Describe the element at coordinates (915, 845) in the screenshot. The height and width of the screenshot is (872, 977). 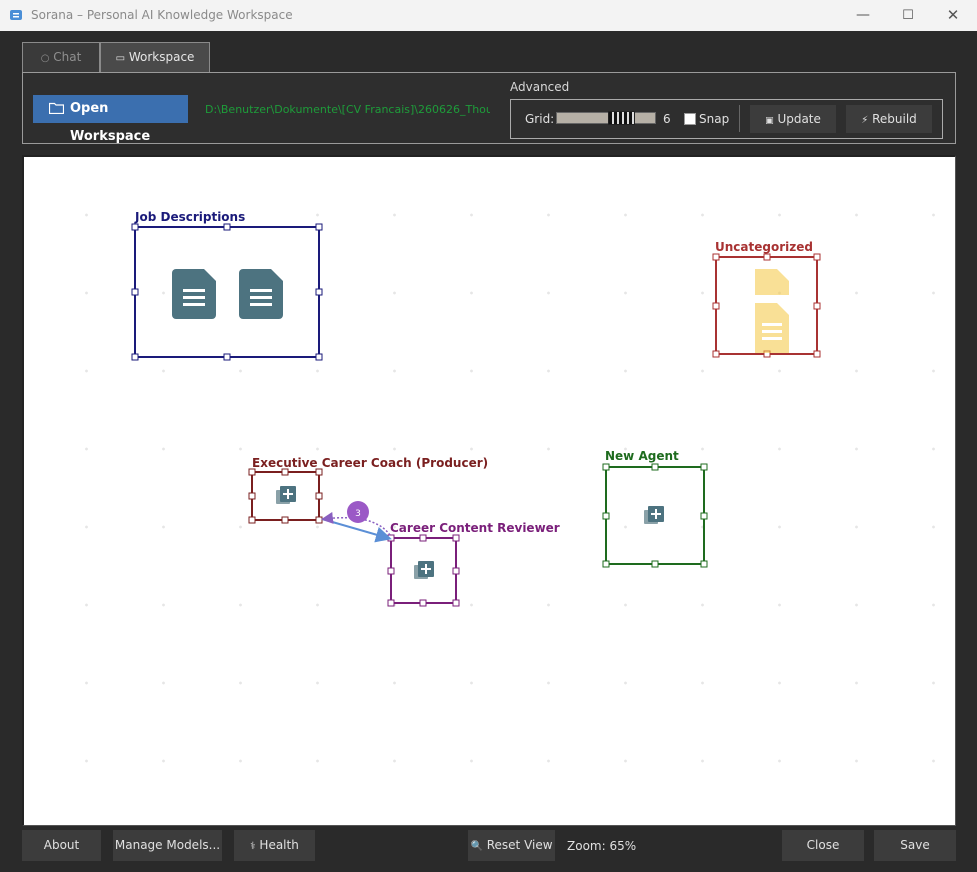
I see `save-button: Save` at that location.